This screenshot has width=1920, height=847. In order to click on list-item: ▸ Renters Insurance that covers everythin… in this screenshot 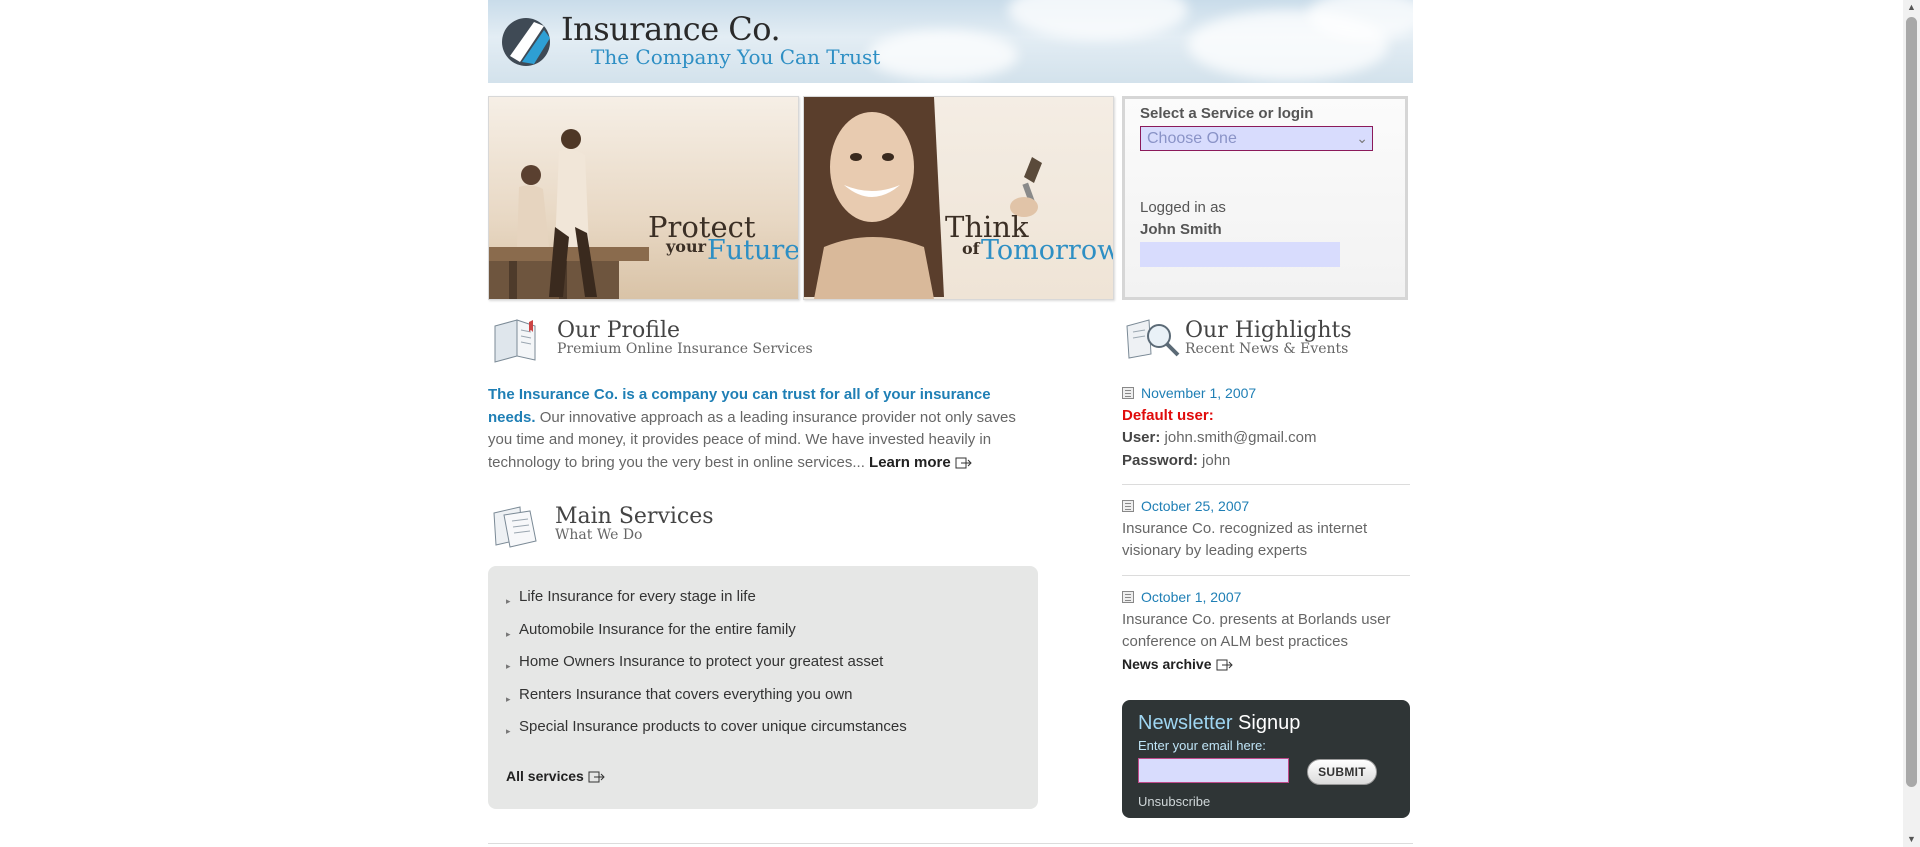, I will do `click(706, 702)`.